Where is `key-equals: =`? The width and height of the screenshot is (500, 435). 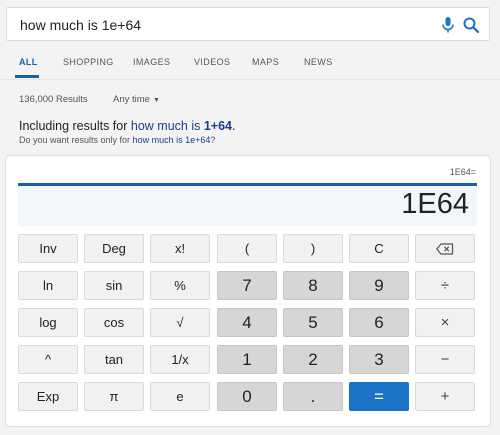
key-equals: = is located at coordinates (379, 396).